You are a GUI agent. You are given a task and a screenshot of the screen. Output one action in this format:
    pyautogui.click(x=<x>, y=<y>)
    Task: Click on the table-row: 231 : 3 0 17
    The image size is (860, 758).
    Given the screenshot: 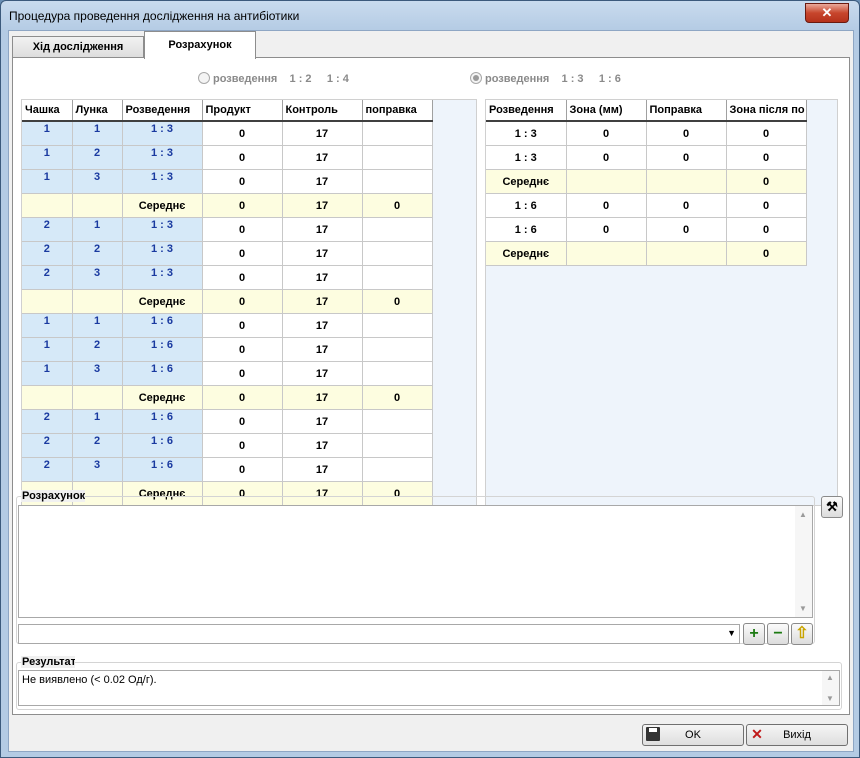 What is the action you would take?
    pyautogui.click(x=227, y=277)
    